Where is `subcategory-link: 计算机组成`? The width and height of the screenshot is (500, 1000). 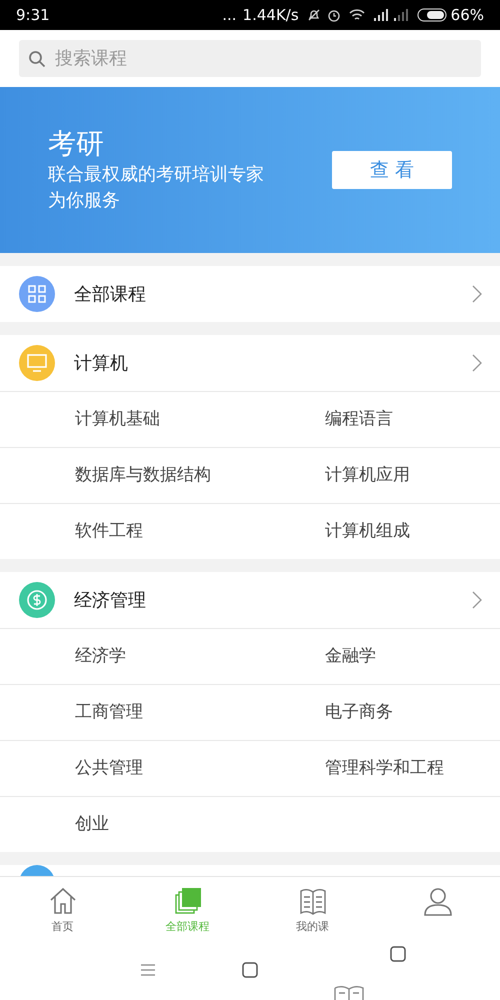 subcategory-link: 计算机组成 is located at coordinates (367, 531).